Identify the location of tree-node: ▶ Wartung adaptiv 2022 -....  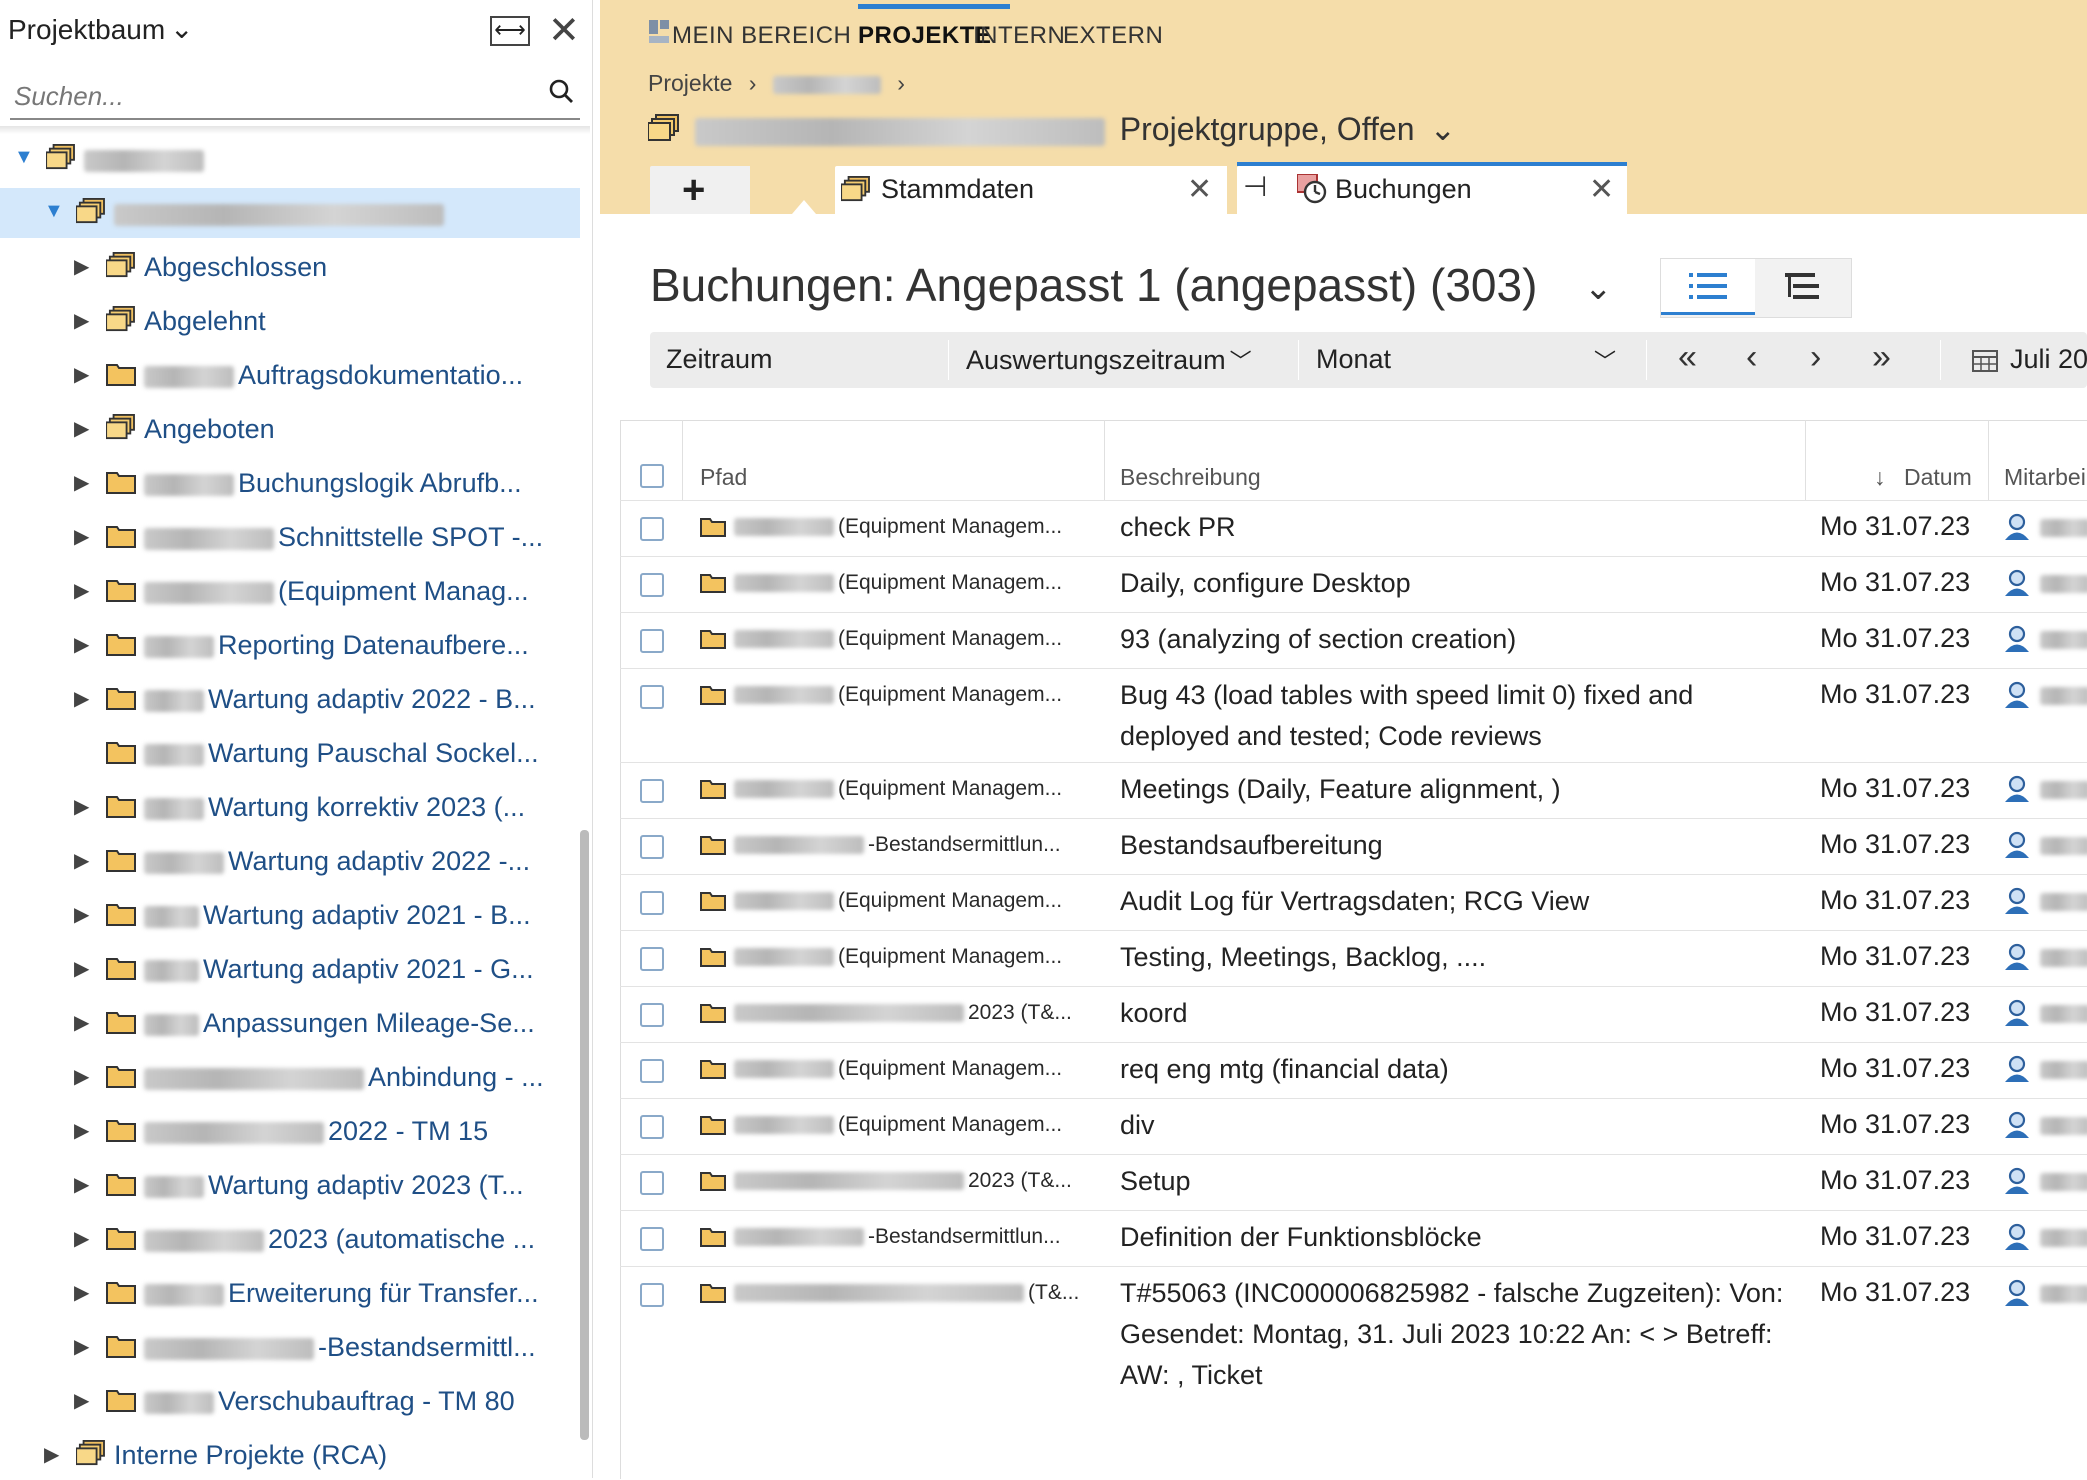
(290, 861).